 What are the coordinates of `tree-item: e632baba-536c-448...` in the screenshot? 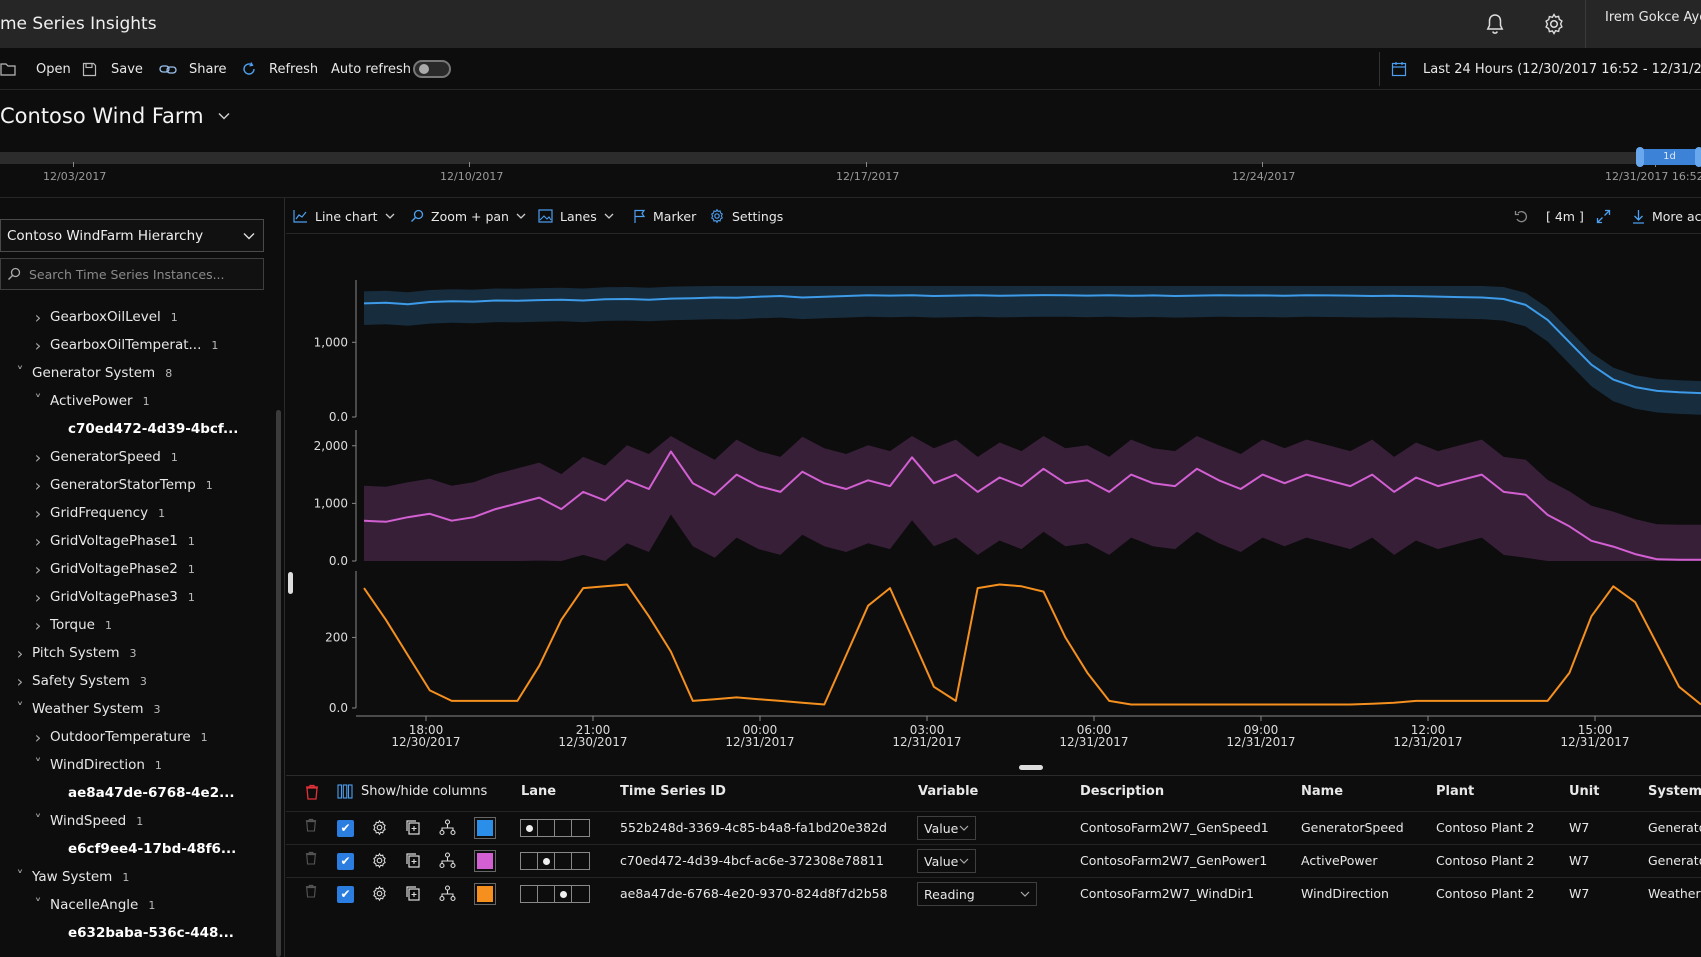 It's located at (151, 933).